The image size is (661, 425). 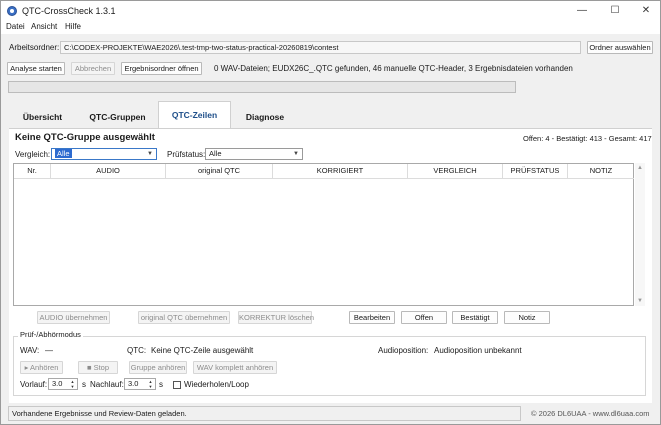 I want to click on table-scrollbar: ▲ ▼, so click(x=640, y=234).